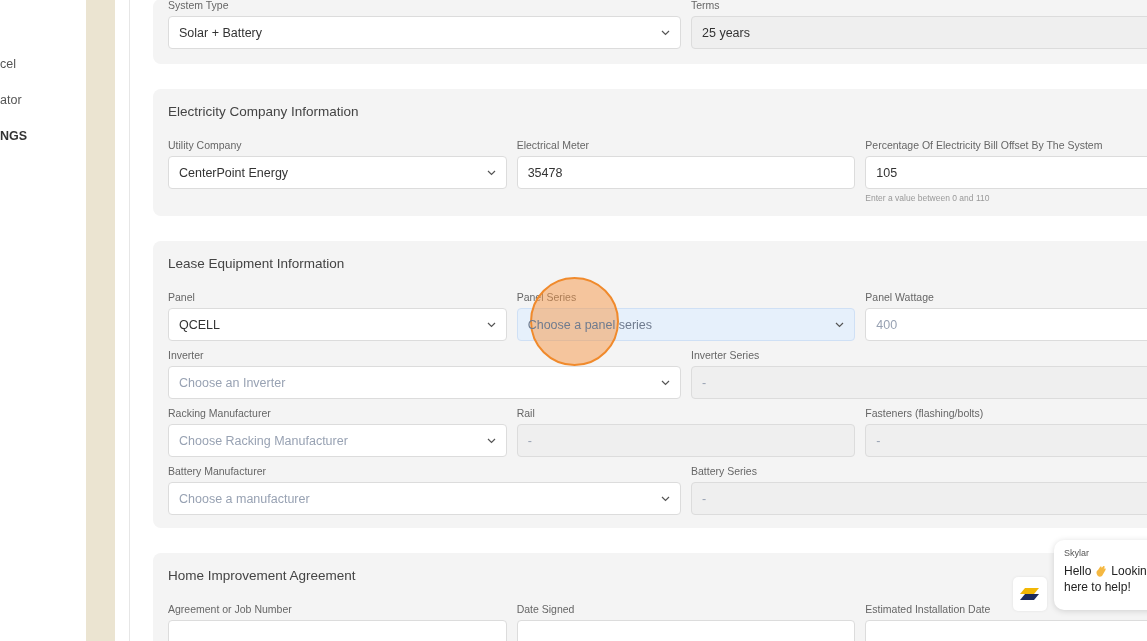  What do you see at coordinates (1030, 594) in the screenshot?
I see `chat-logo-icon` at bounding box center [1030, 594].